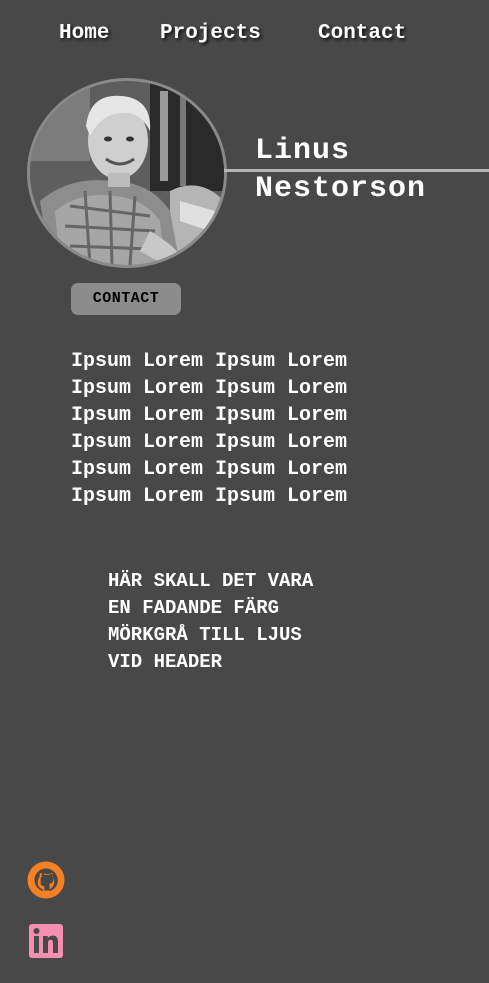  I want to click on profile-photo-image, so click(127, 173).